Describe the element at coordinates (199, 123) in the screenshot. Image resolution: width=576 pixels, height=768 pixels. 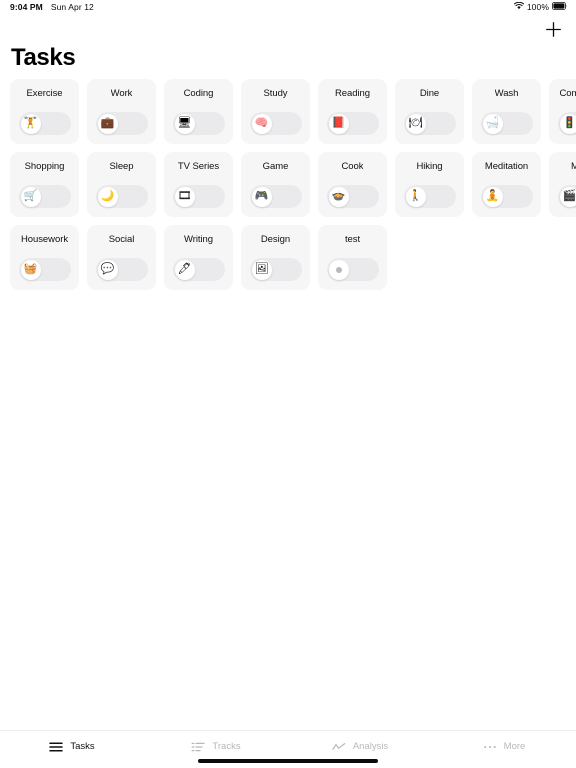
I see `task-toggle: 🖥` at that location.